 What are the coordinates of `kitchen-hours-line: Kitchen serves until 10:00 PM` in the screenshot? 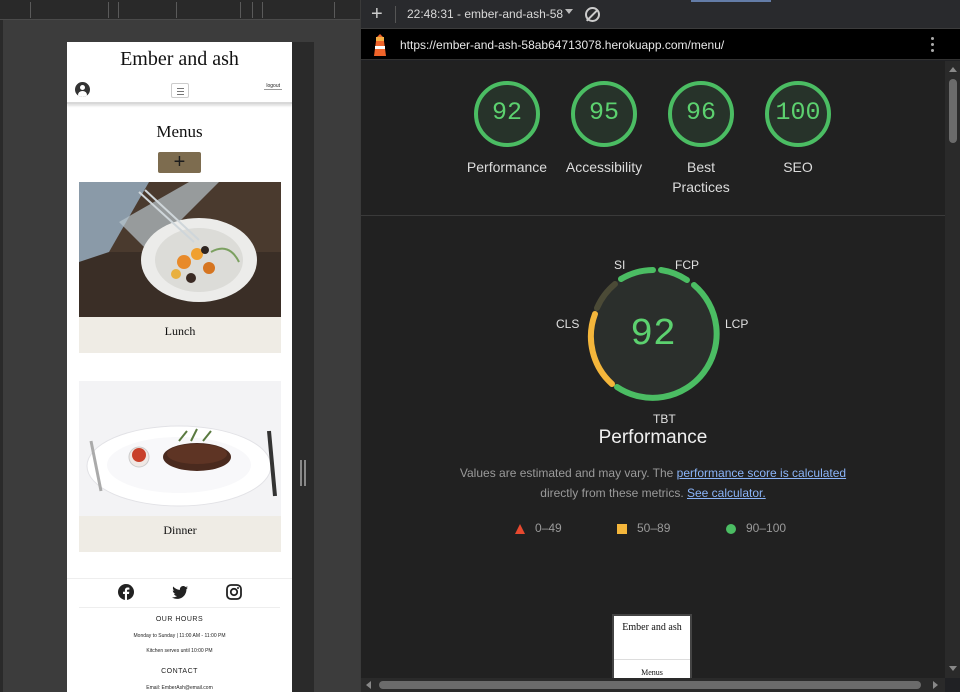 It's located at (179, 651).